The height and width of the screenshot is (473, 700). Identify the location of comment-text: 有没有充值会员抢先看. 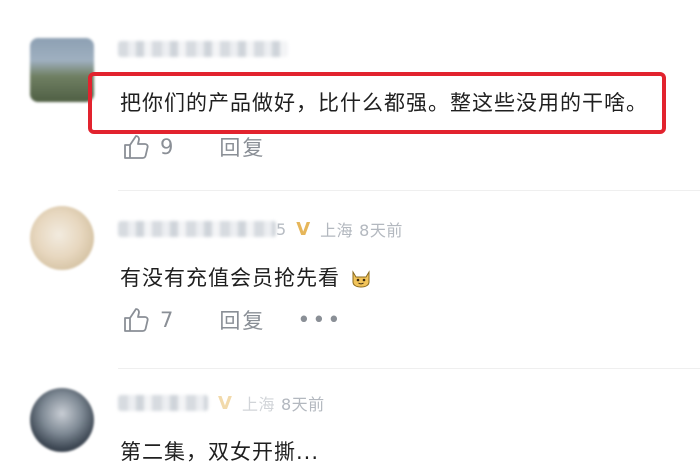
(246, 277).